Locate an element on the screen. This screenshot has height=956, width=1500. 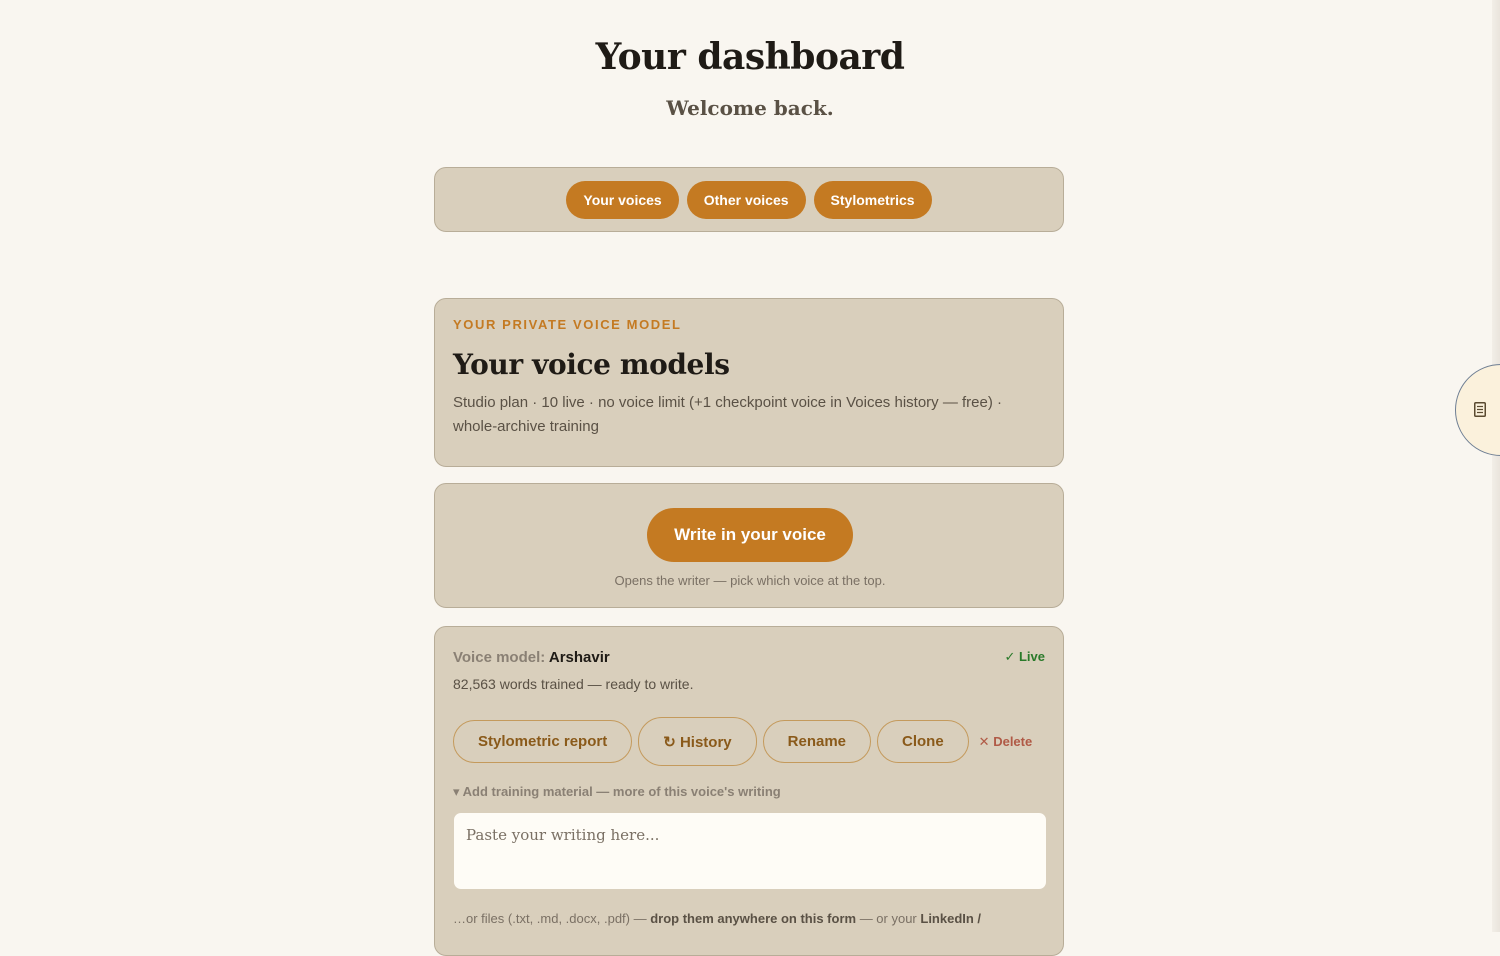
history-button: ↻ History is located at coordinates (697, 741).